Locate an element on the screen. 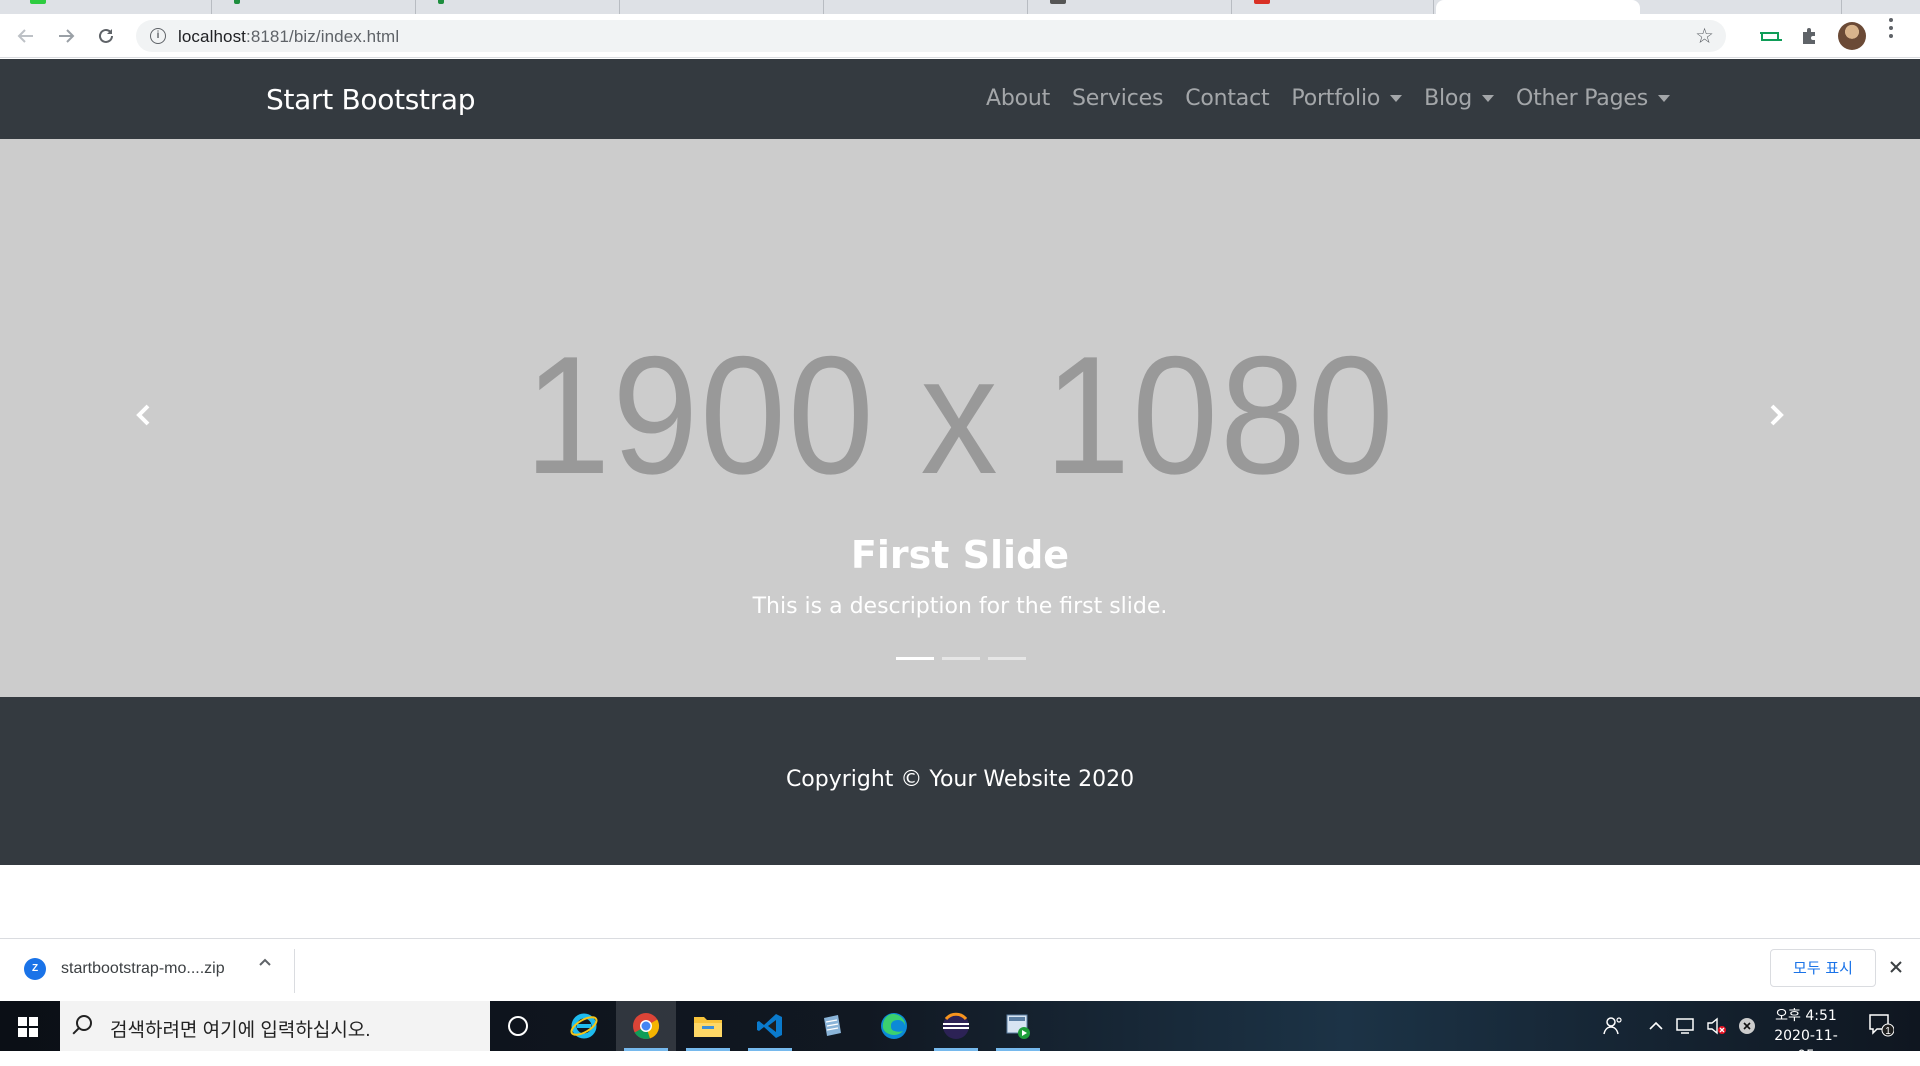  url-host: localhost is located at coordinates (212, 36).